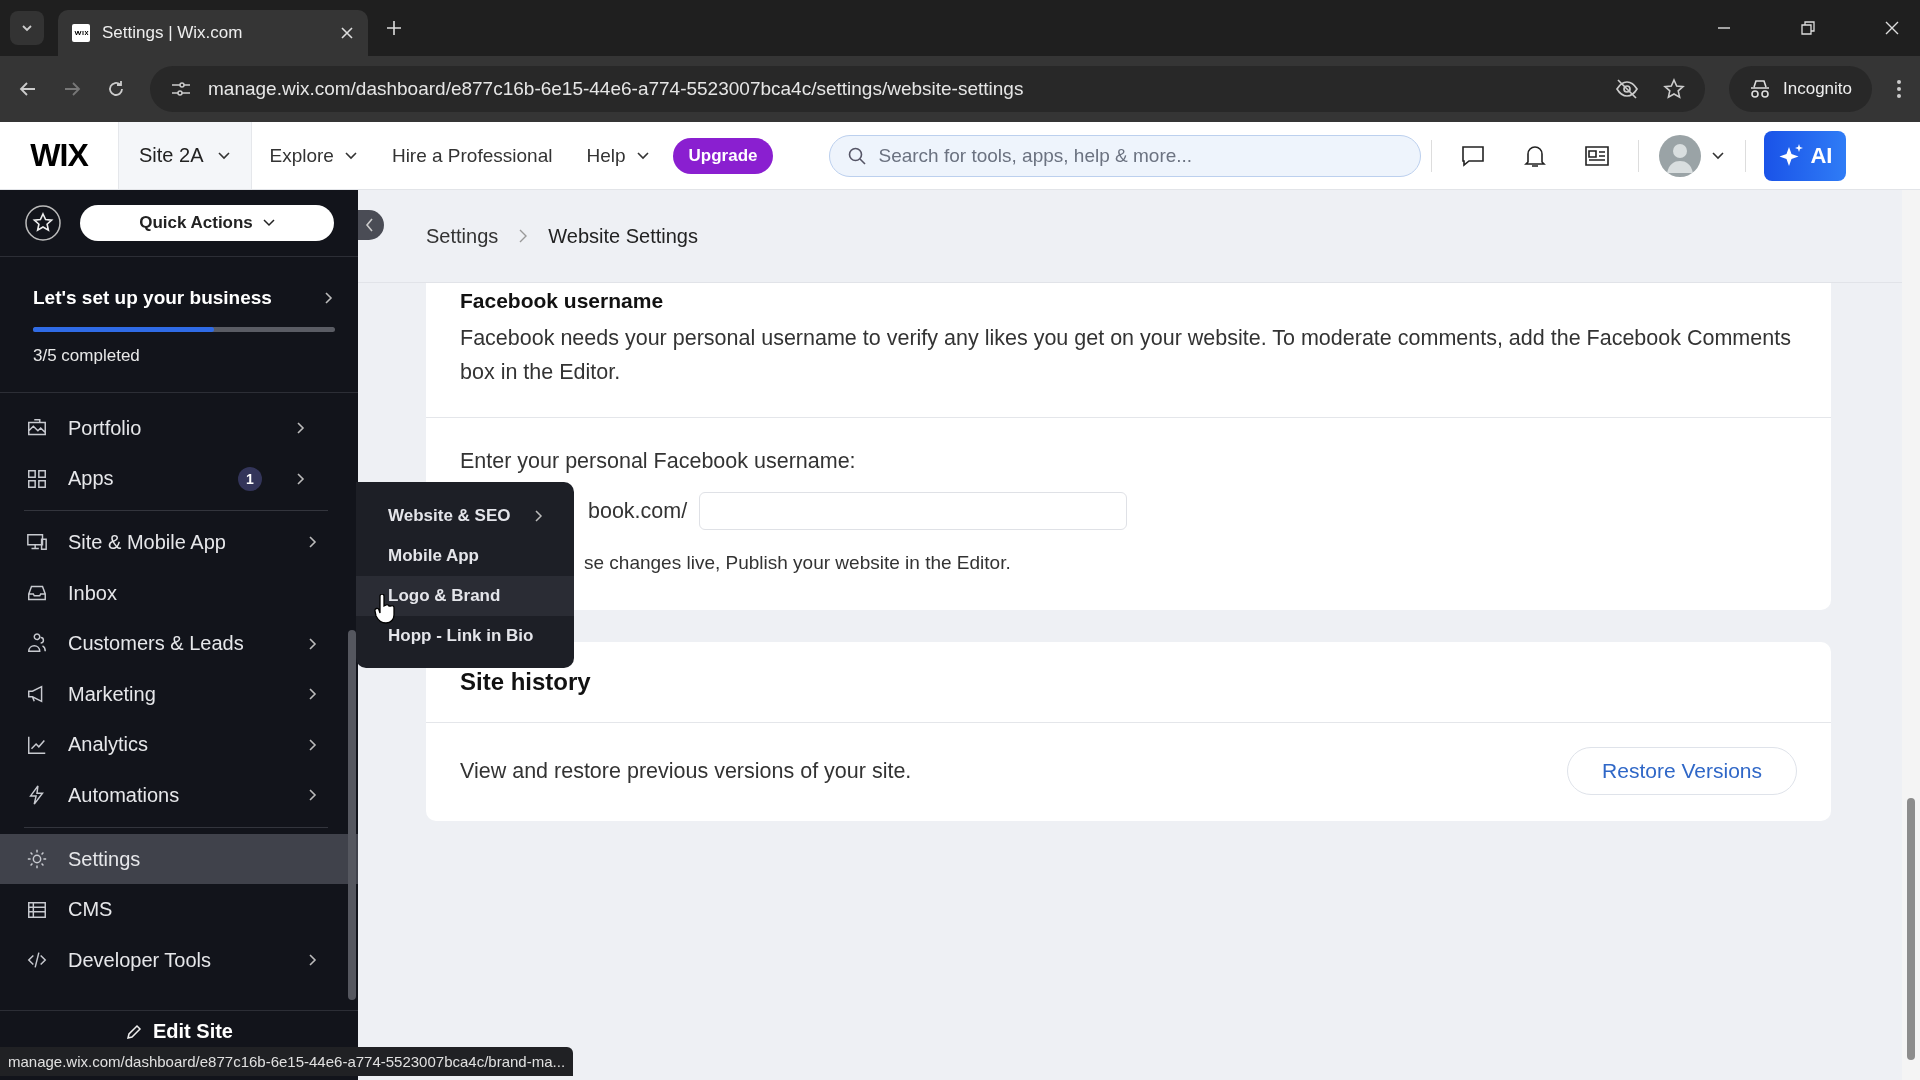 The height and width of the screenshot is (1080, 1920). I want to click on submenu-item: Logo & Brand, so click(465, 596).